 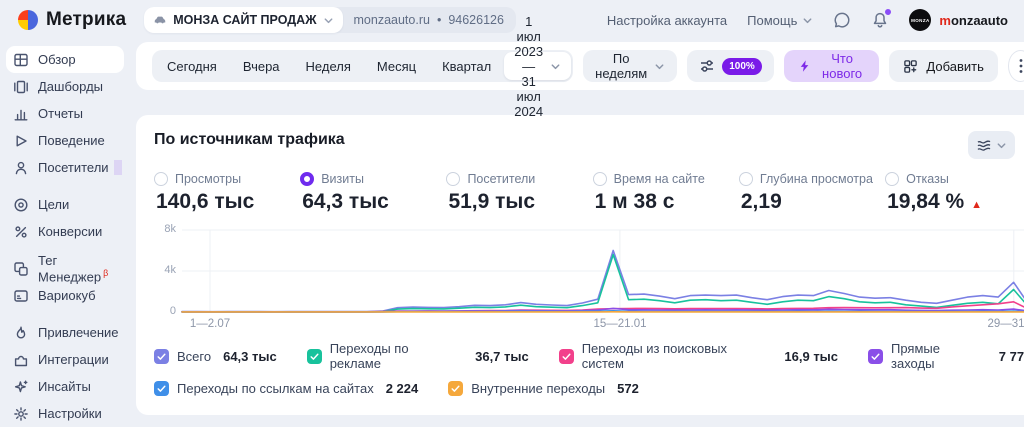 I want to click on metric-option: Посетители 51,9 тыс, so click(x=519, y=193).